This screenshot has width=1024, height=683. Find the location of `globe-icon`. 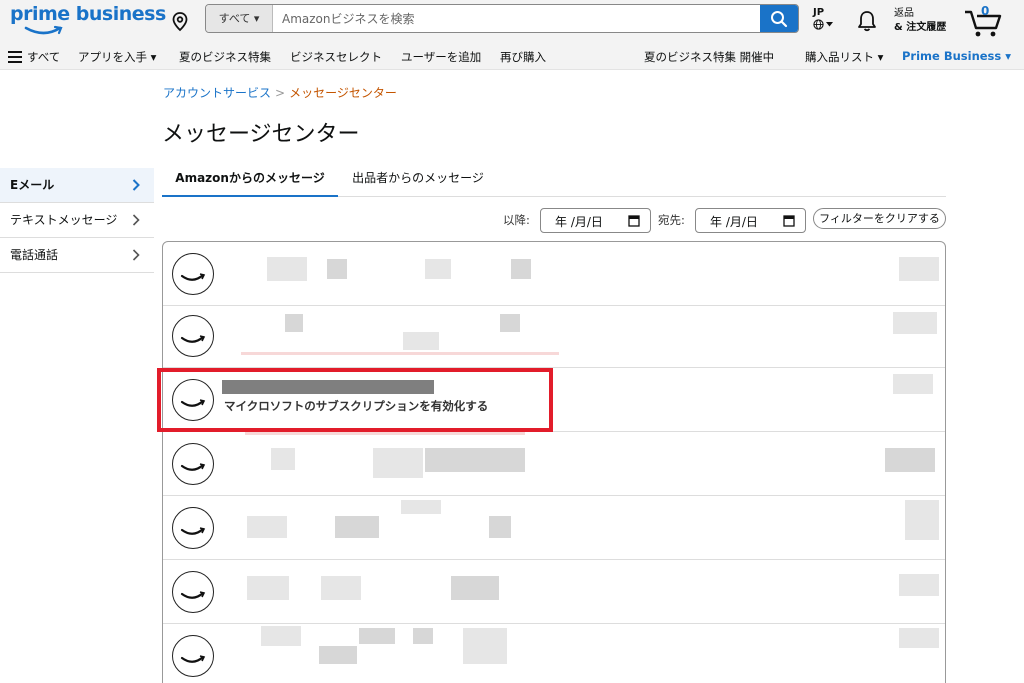

globe-icon is located at coordinates (818, 24).